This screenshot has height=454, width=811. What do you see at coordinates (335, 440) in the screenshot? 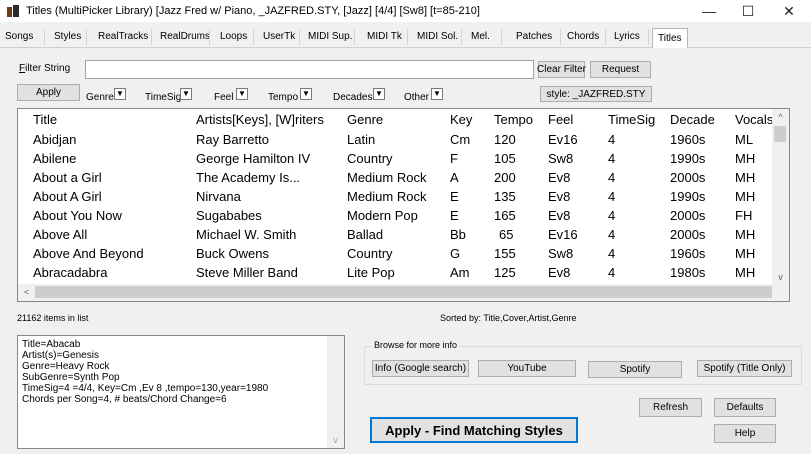
I see `info-scroll-down-arrow-icon: v` at bounding box center [335, 440].